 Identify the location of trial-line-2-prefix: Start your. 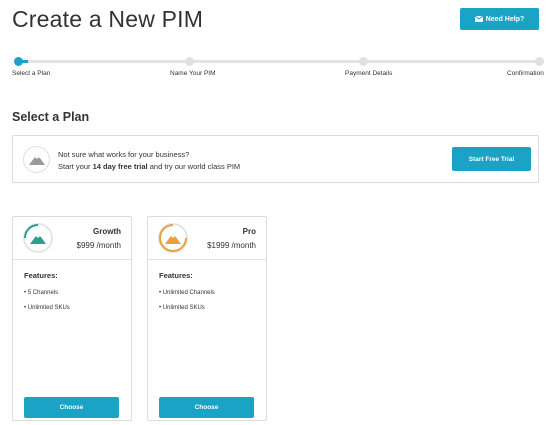
(75, 166).